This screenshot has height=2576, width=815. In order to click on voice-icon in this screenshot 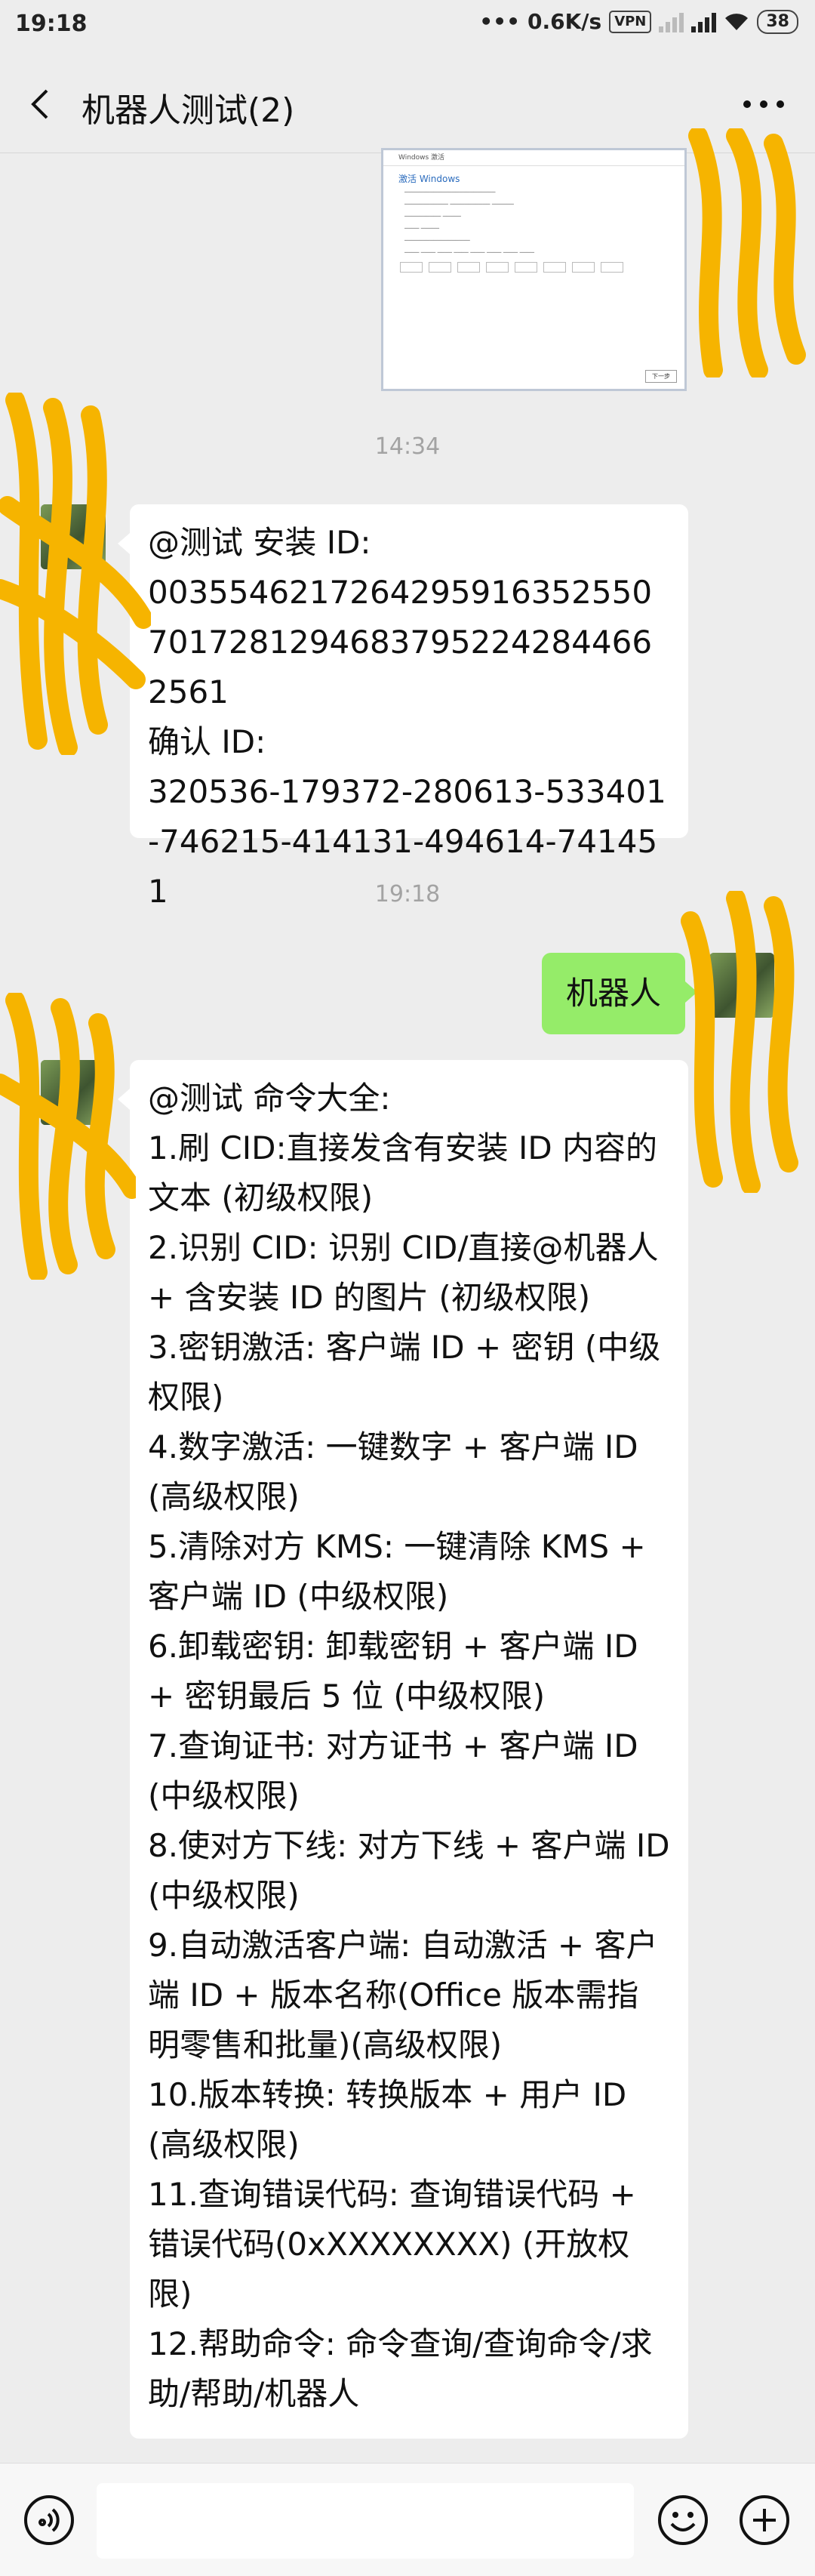, I will do `click(49, 2520)`.